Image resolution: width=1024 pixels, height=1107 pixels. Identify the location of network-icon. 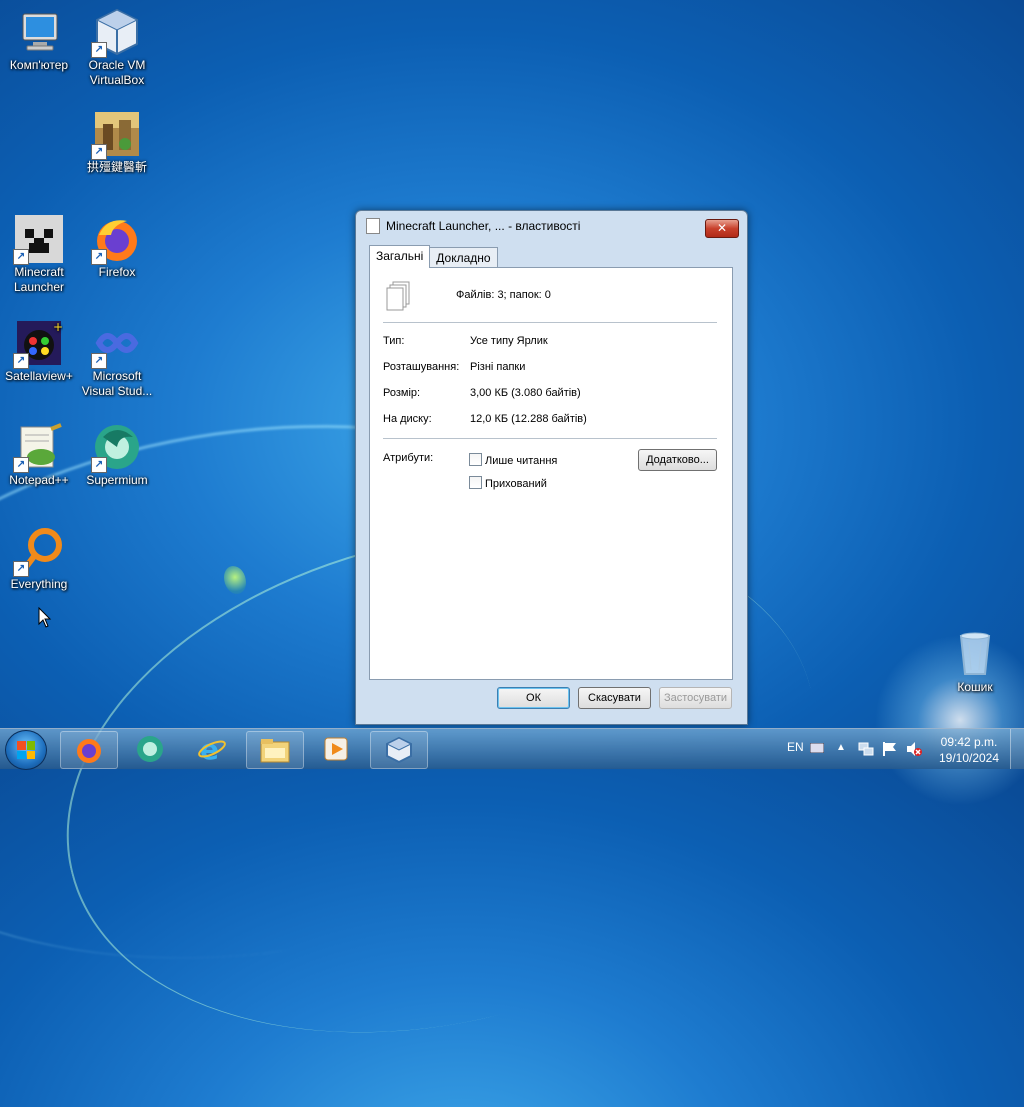
(866, 761).